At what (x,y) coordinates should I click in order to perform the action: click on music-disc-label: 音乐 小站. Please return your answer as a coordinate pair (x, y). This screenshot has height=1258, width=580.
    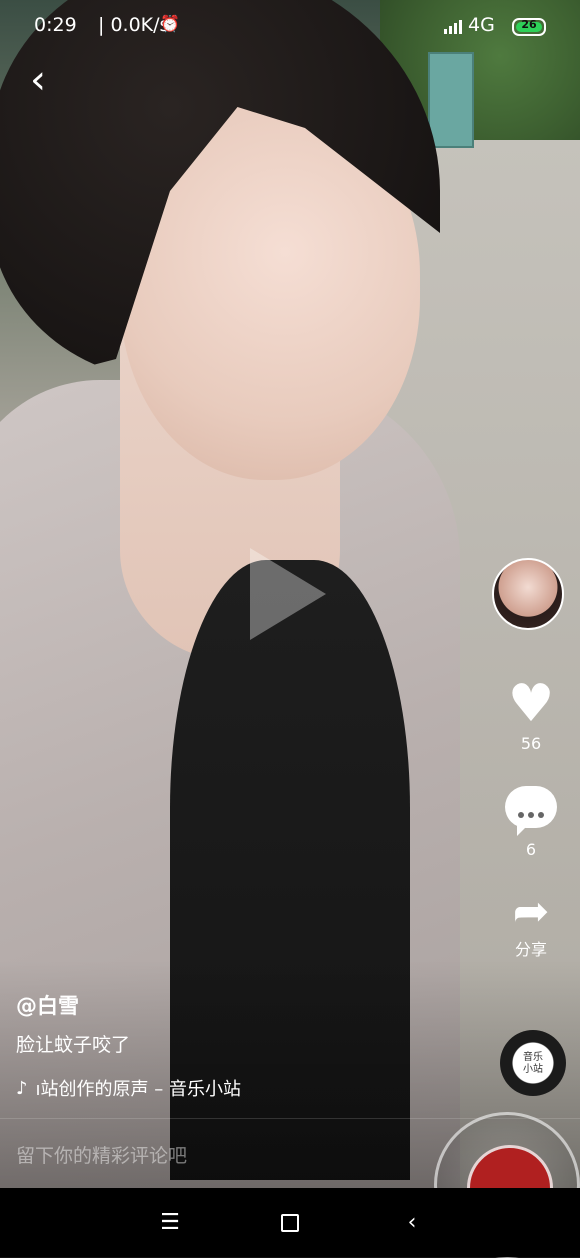
    Looking at the image, I should click on (533, 1063).